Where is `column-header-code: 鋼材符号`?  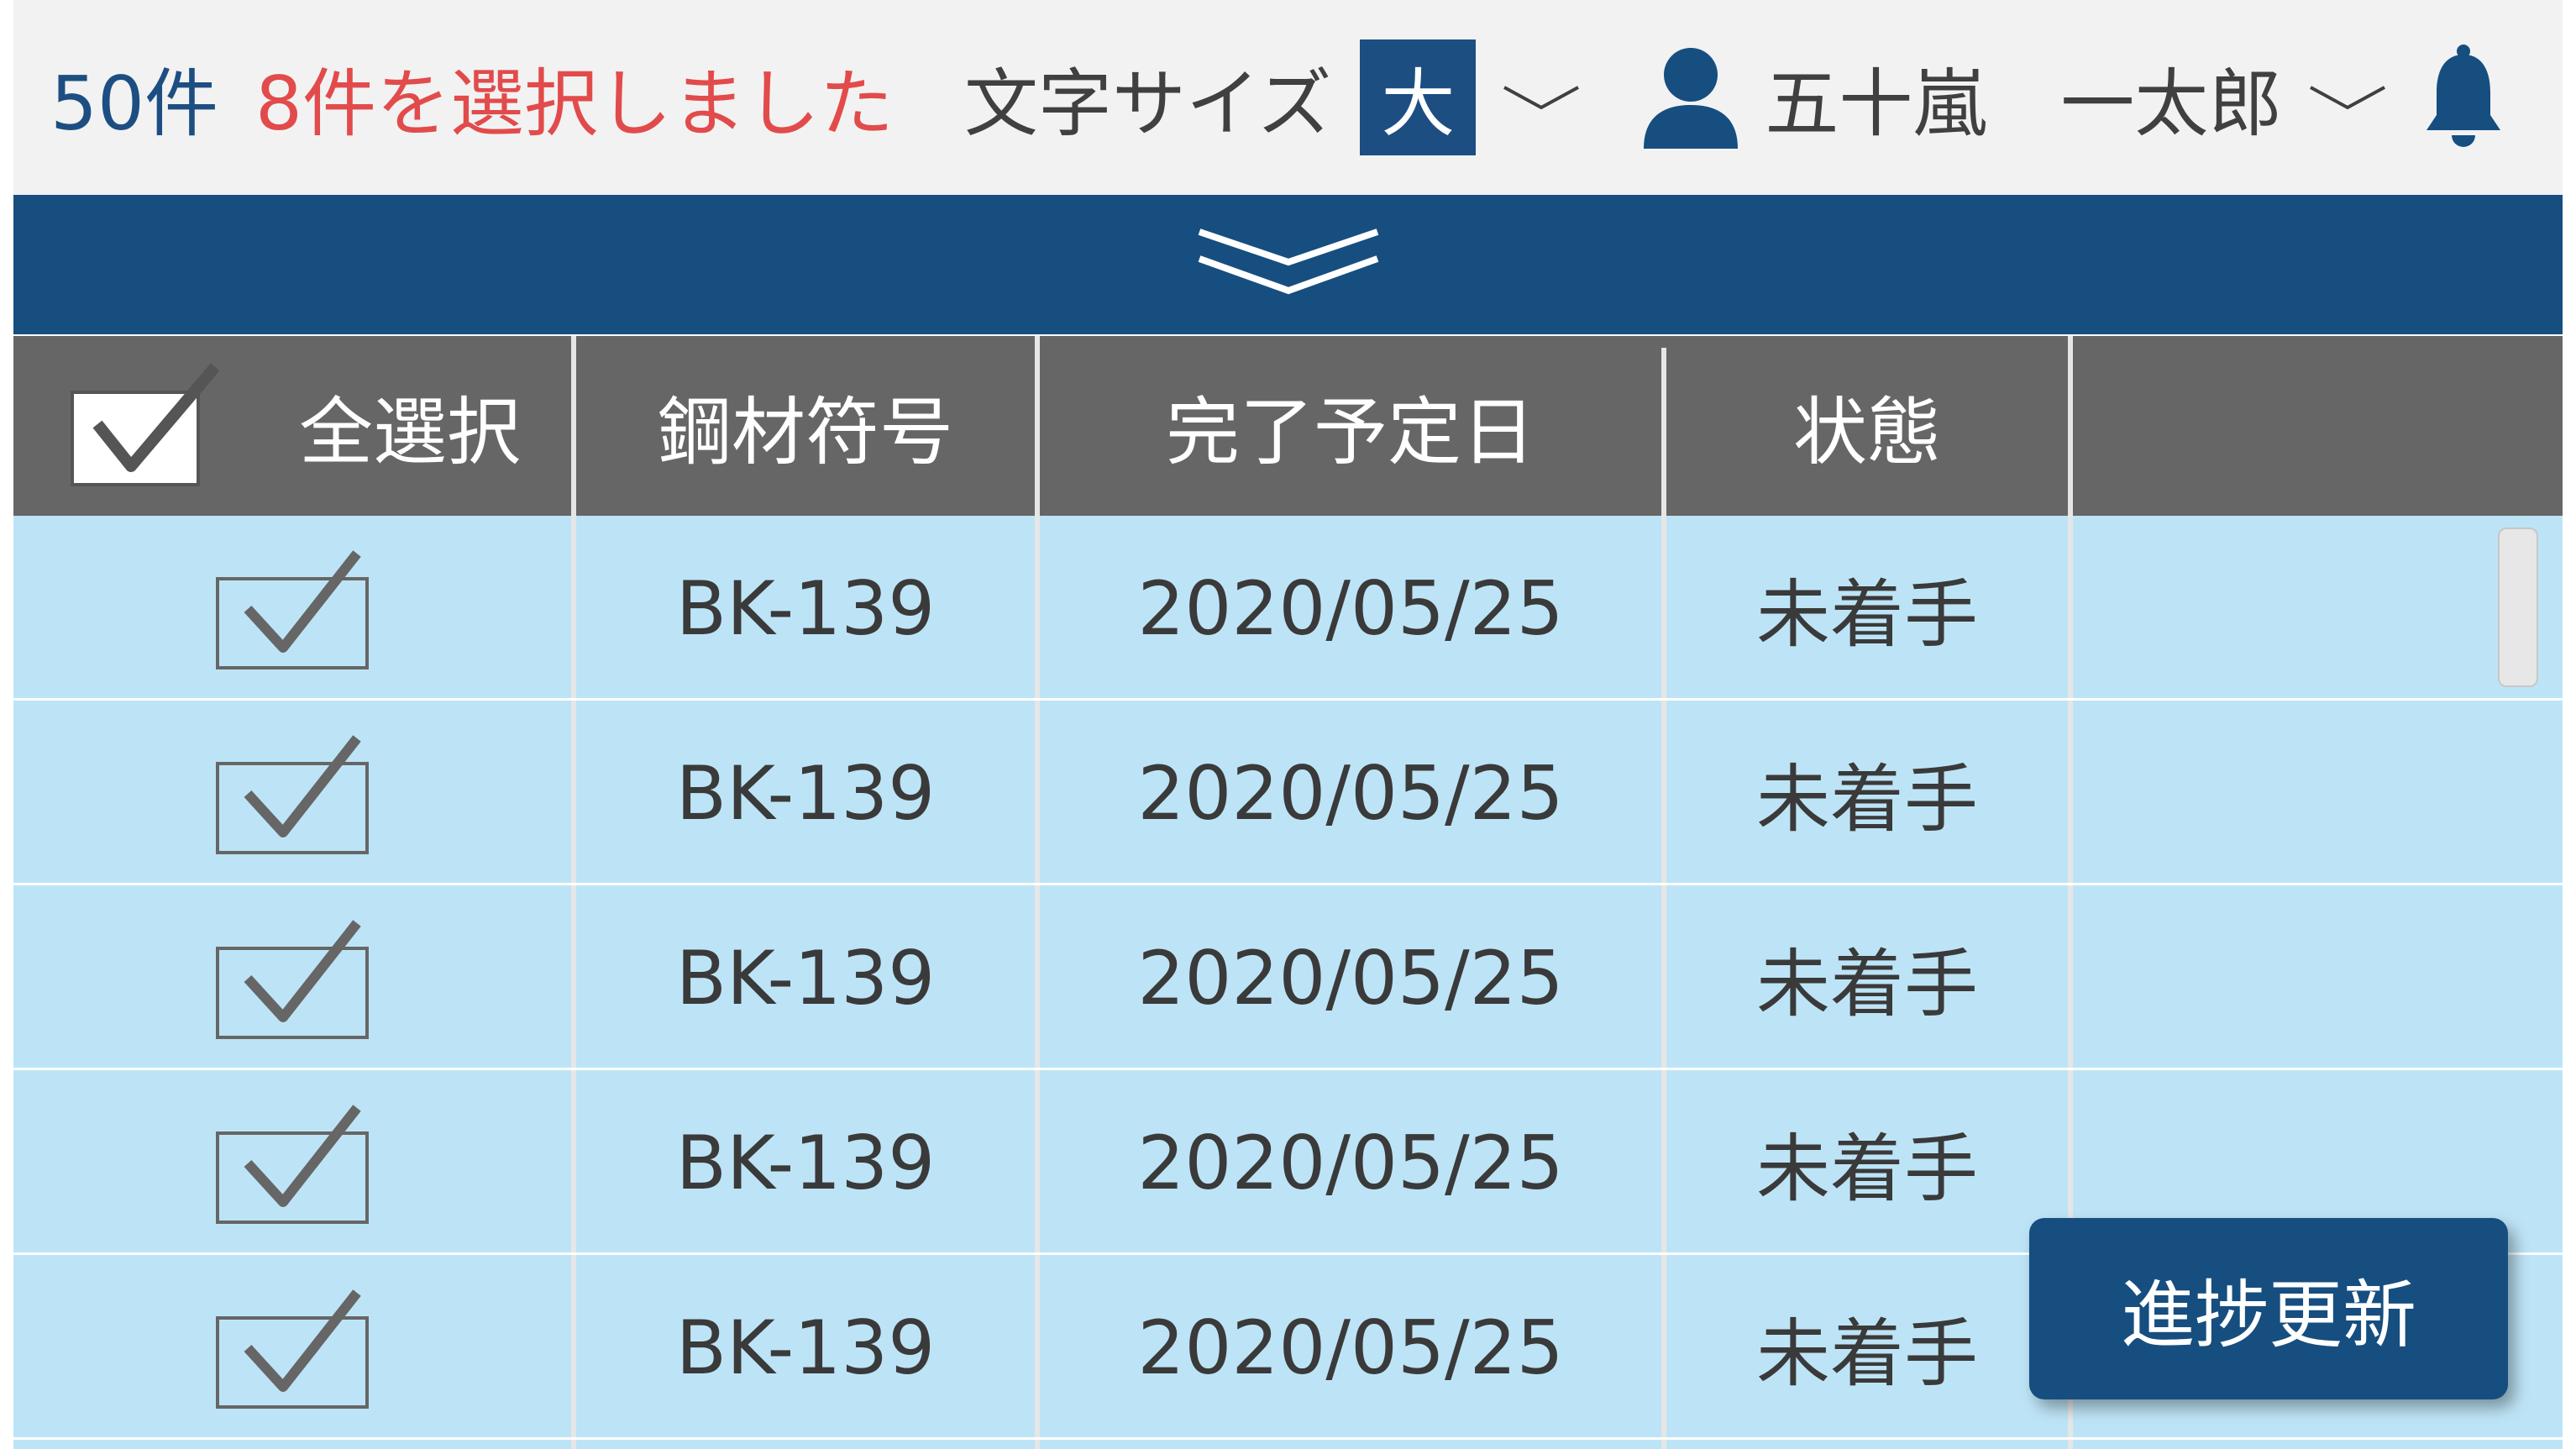
column-header-code: 鋼材符号 is located at coordinates (805, 426).